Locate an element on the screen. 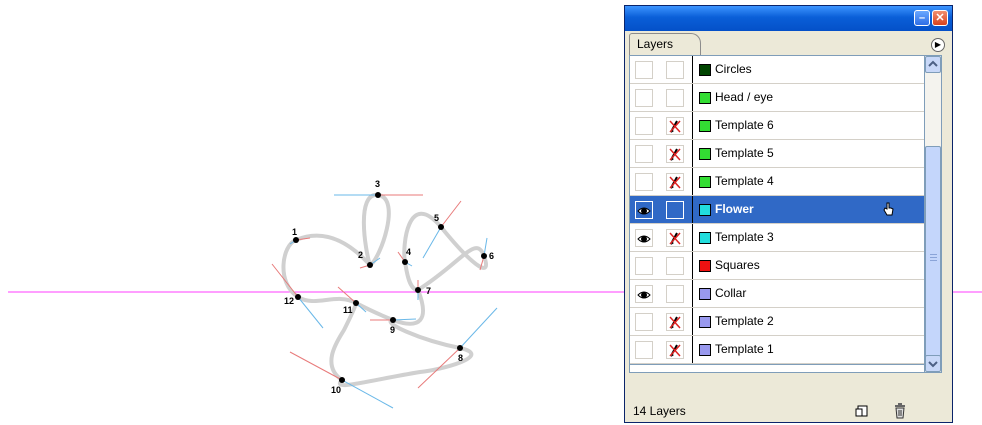 This screenshot has width=982, height=425. layer-row: Squares is located at coordinates (777, 266).